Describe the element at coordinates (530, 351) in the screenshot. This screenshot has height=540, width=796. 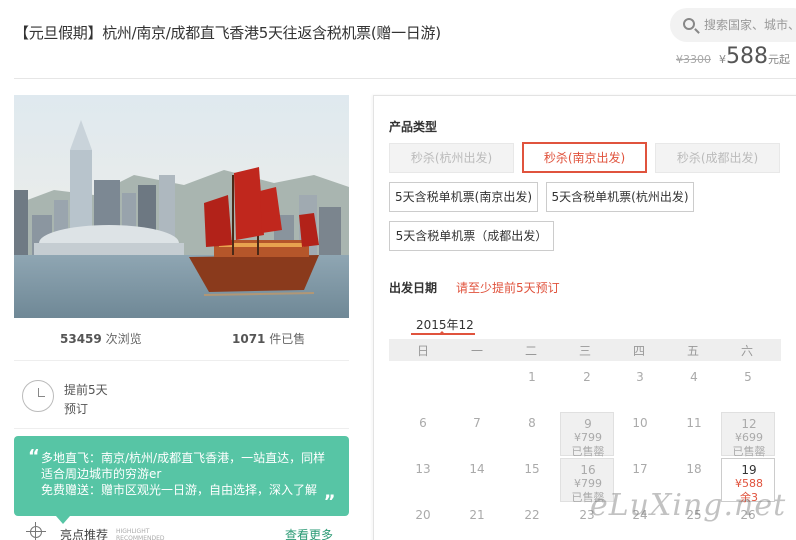
I see `weekday: 二` at that location.